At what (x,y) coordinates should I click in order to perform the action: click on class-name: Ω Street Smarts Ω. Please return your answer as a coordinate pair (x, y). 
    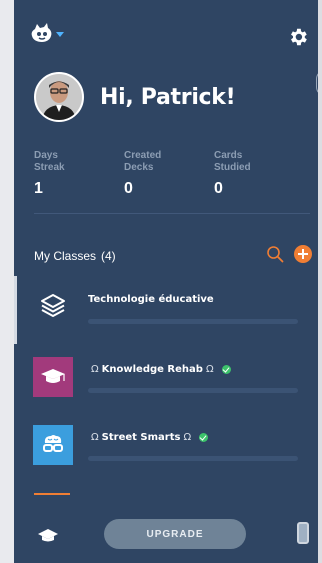
    Looking at the image, I should click on (148, 437).